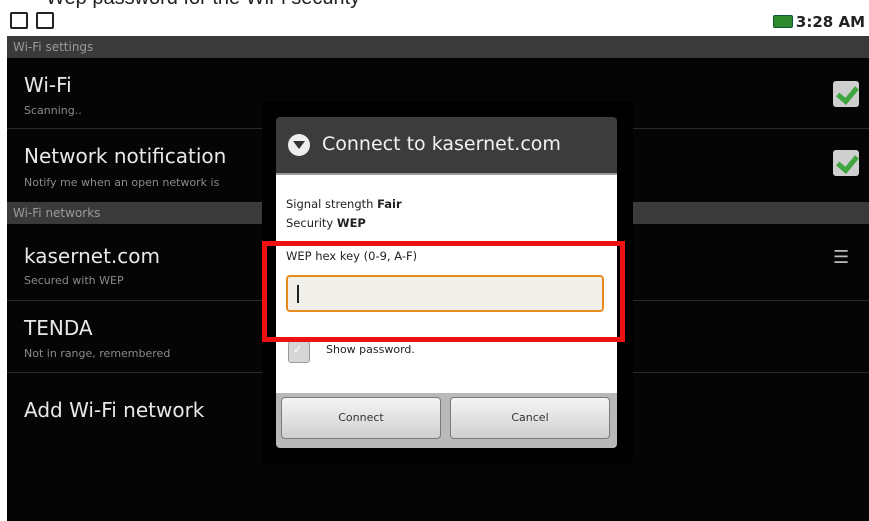 The image size is (869, 521). What do you see at coordinates (783, 21) in the screenshot?
I see `battery-icon` at bounding box center [783, 21].